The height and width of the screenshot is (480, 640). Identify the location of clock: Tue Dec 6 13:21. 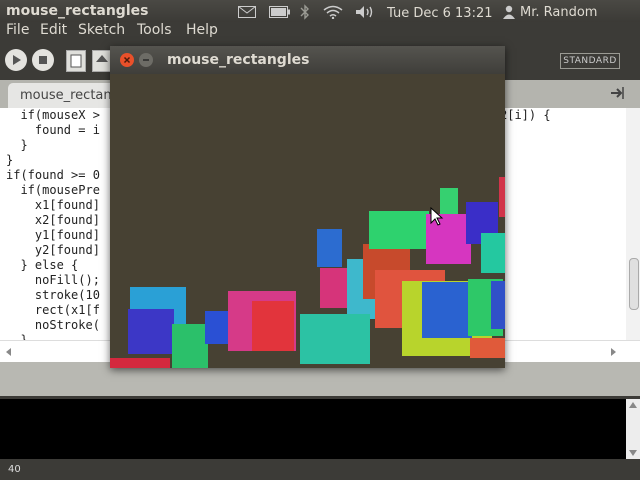
(440, 13).